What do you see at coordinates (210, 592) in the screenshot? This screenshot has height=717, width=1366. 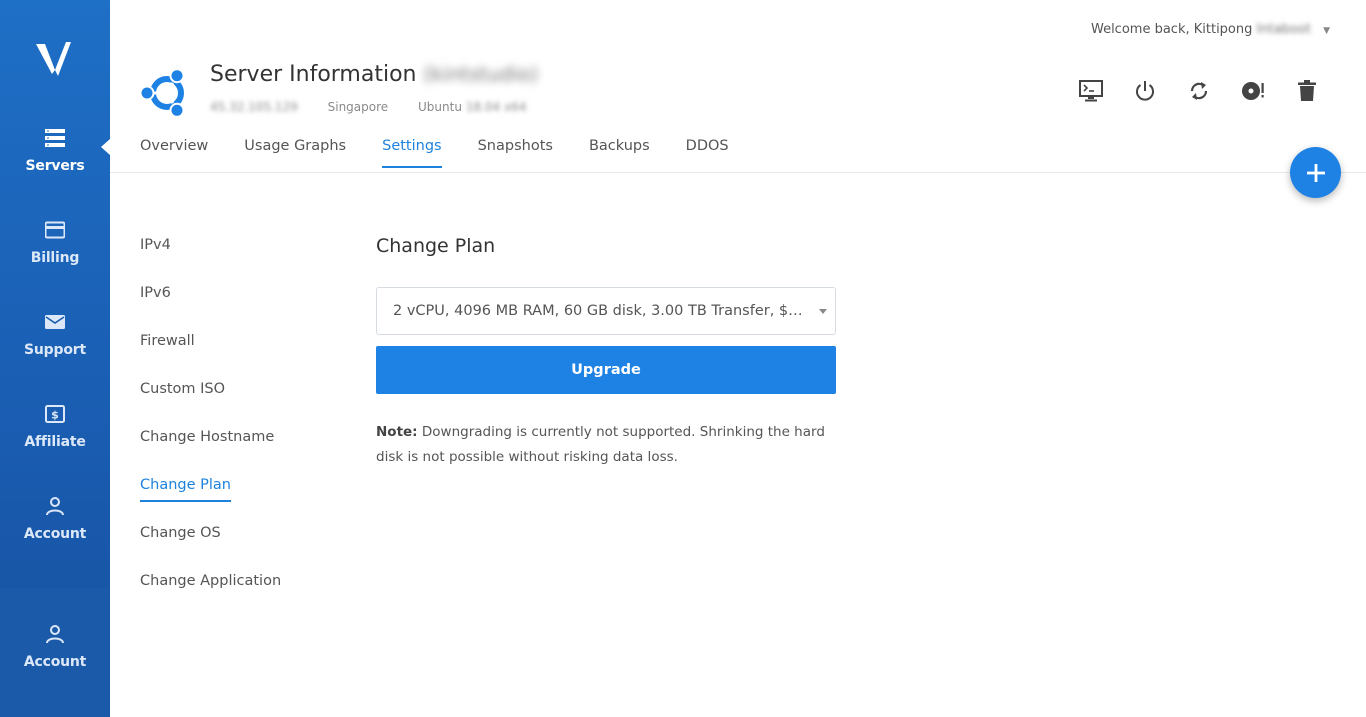 I see `settings-item-change-application: Change Application` at bounding box center [210, 592].